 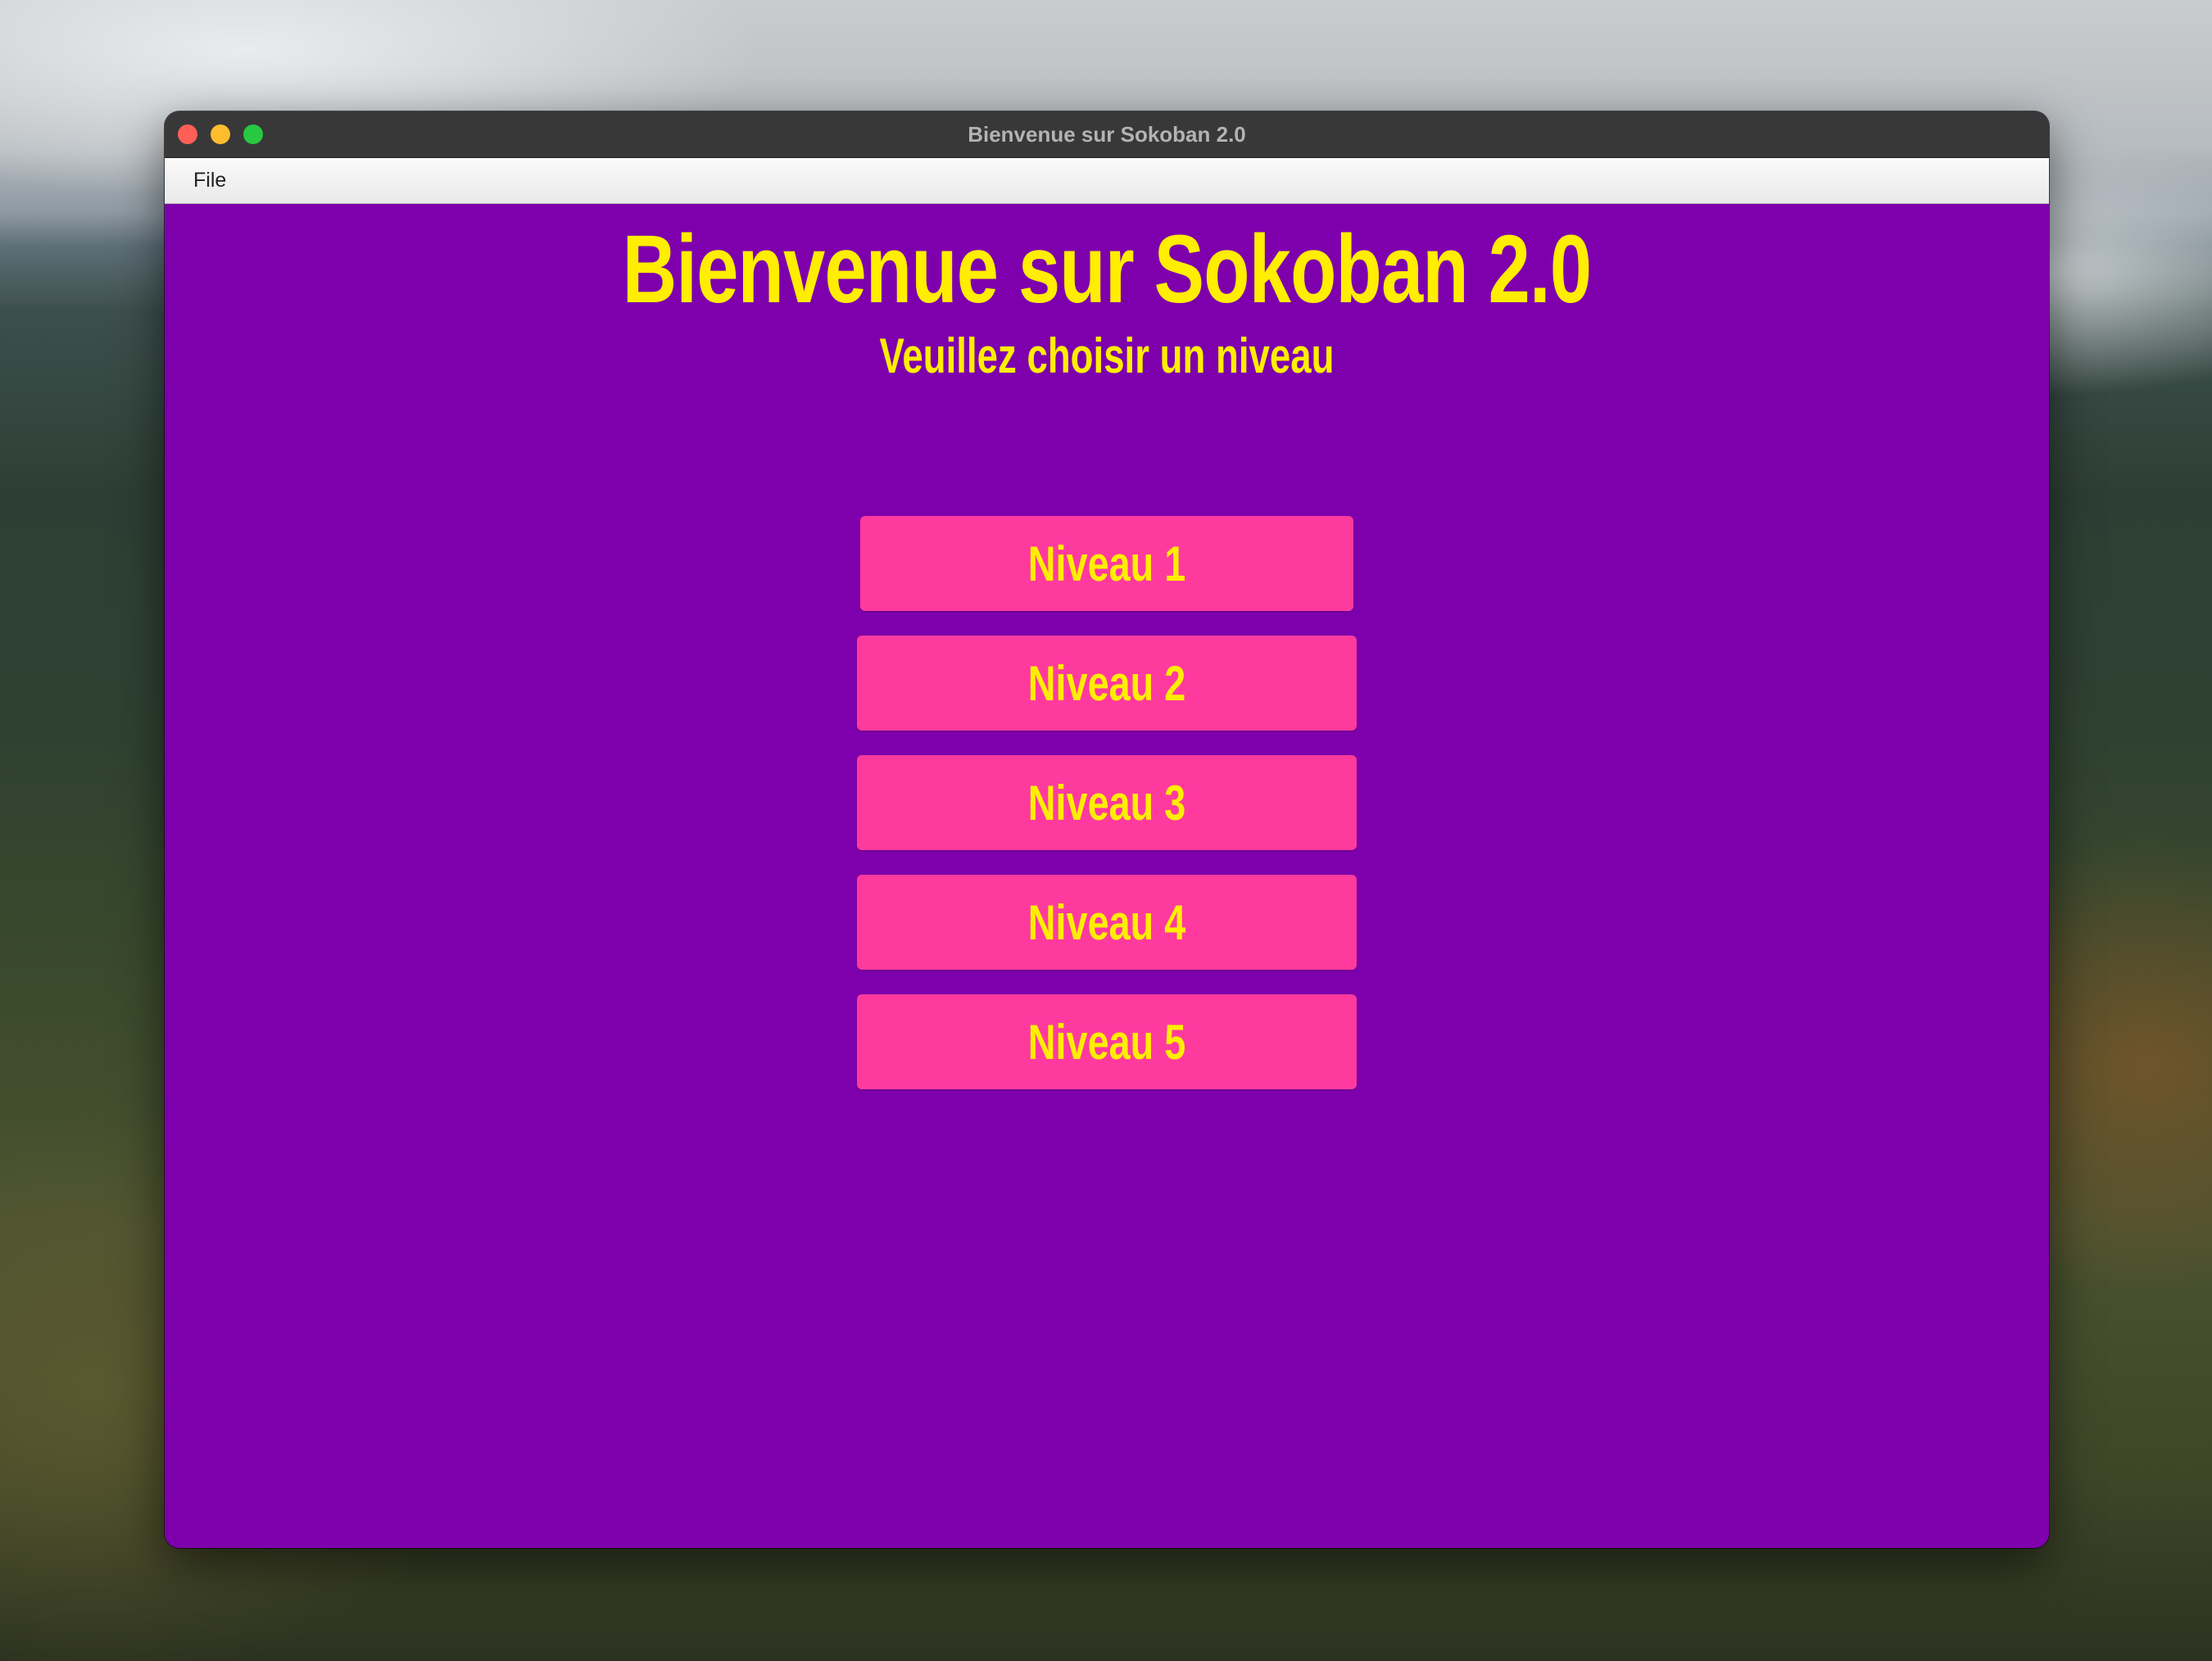 What do you see at coordinates (209, 181) in the screenshot?
I see `menu-file: File` at bounding box center [209, 181].